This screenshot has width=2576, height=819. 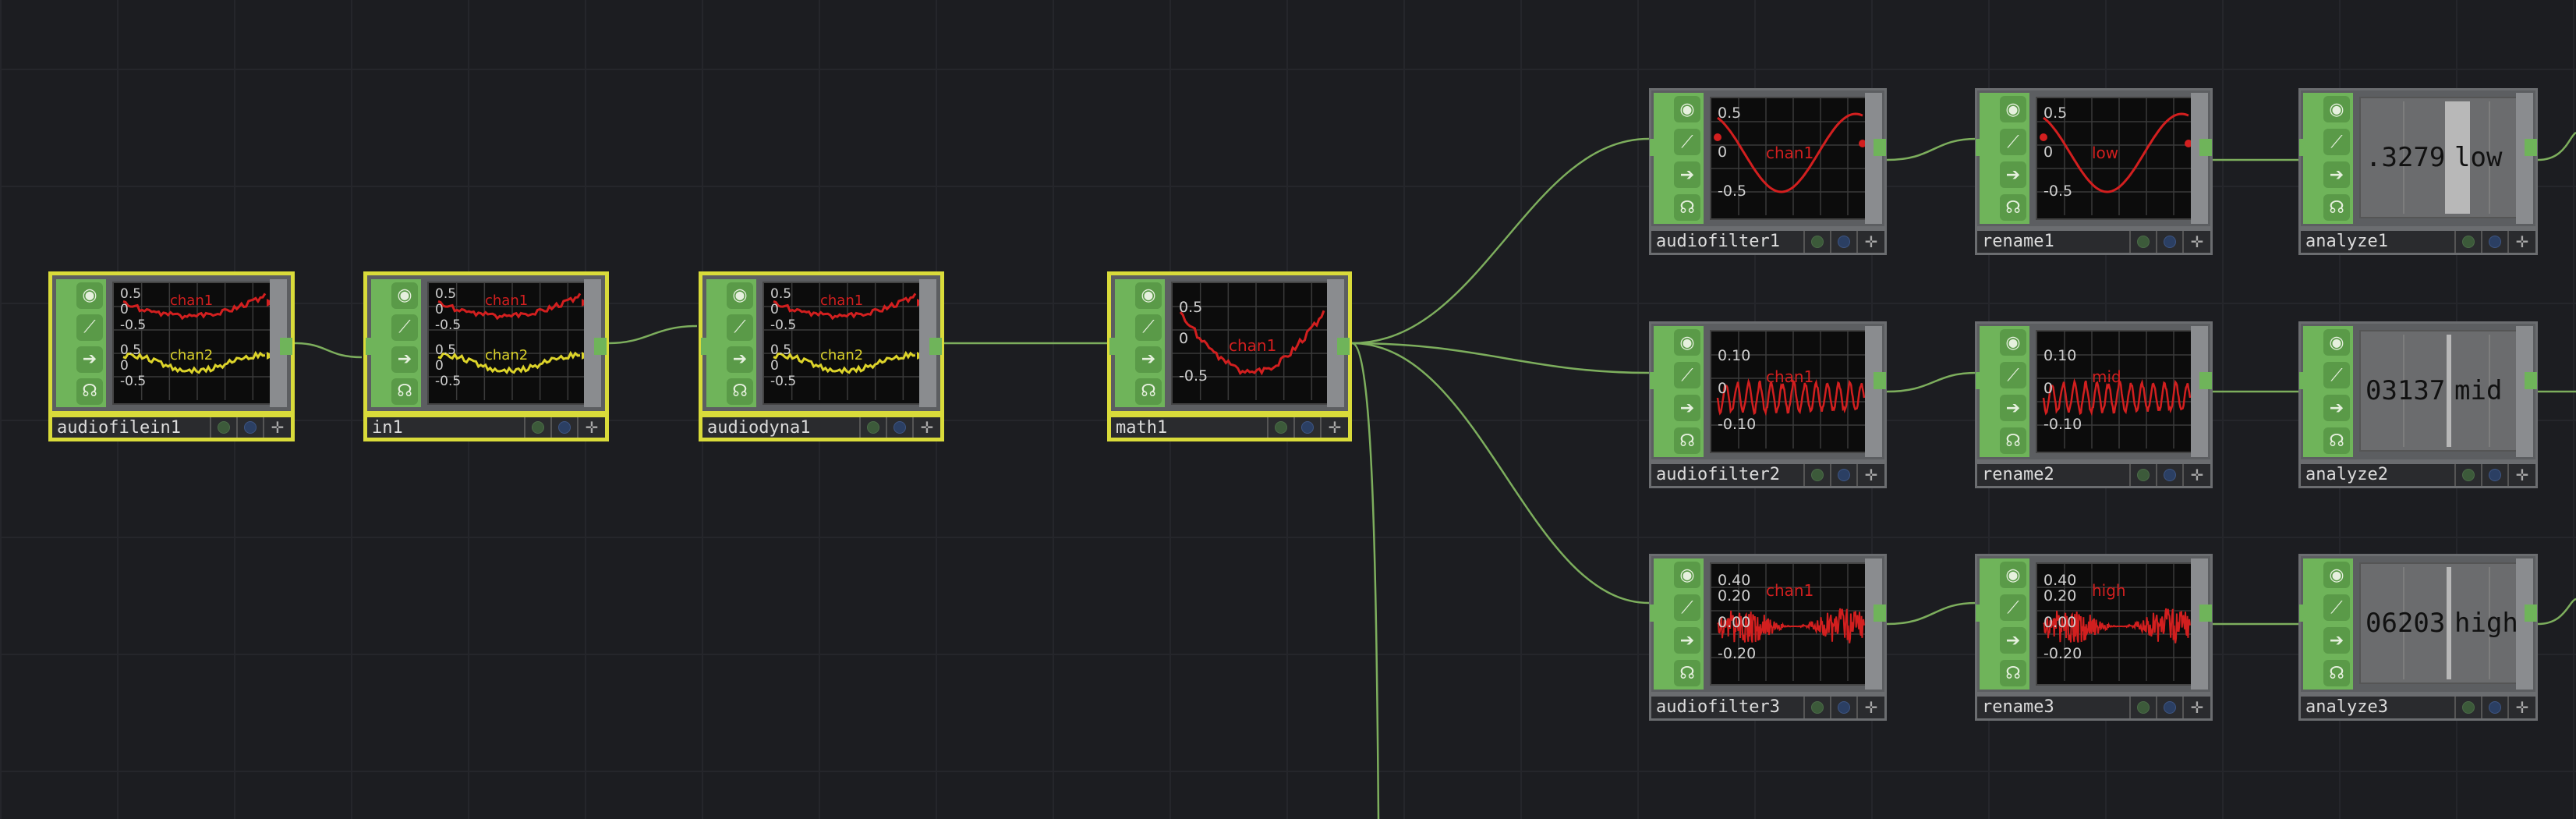 I want to click on node-analyze2: ◉ ⟋ ➔ ☊ 03137 mid analyze2 ✛, so click(x=2418, y=405).